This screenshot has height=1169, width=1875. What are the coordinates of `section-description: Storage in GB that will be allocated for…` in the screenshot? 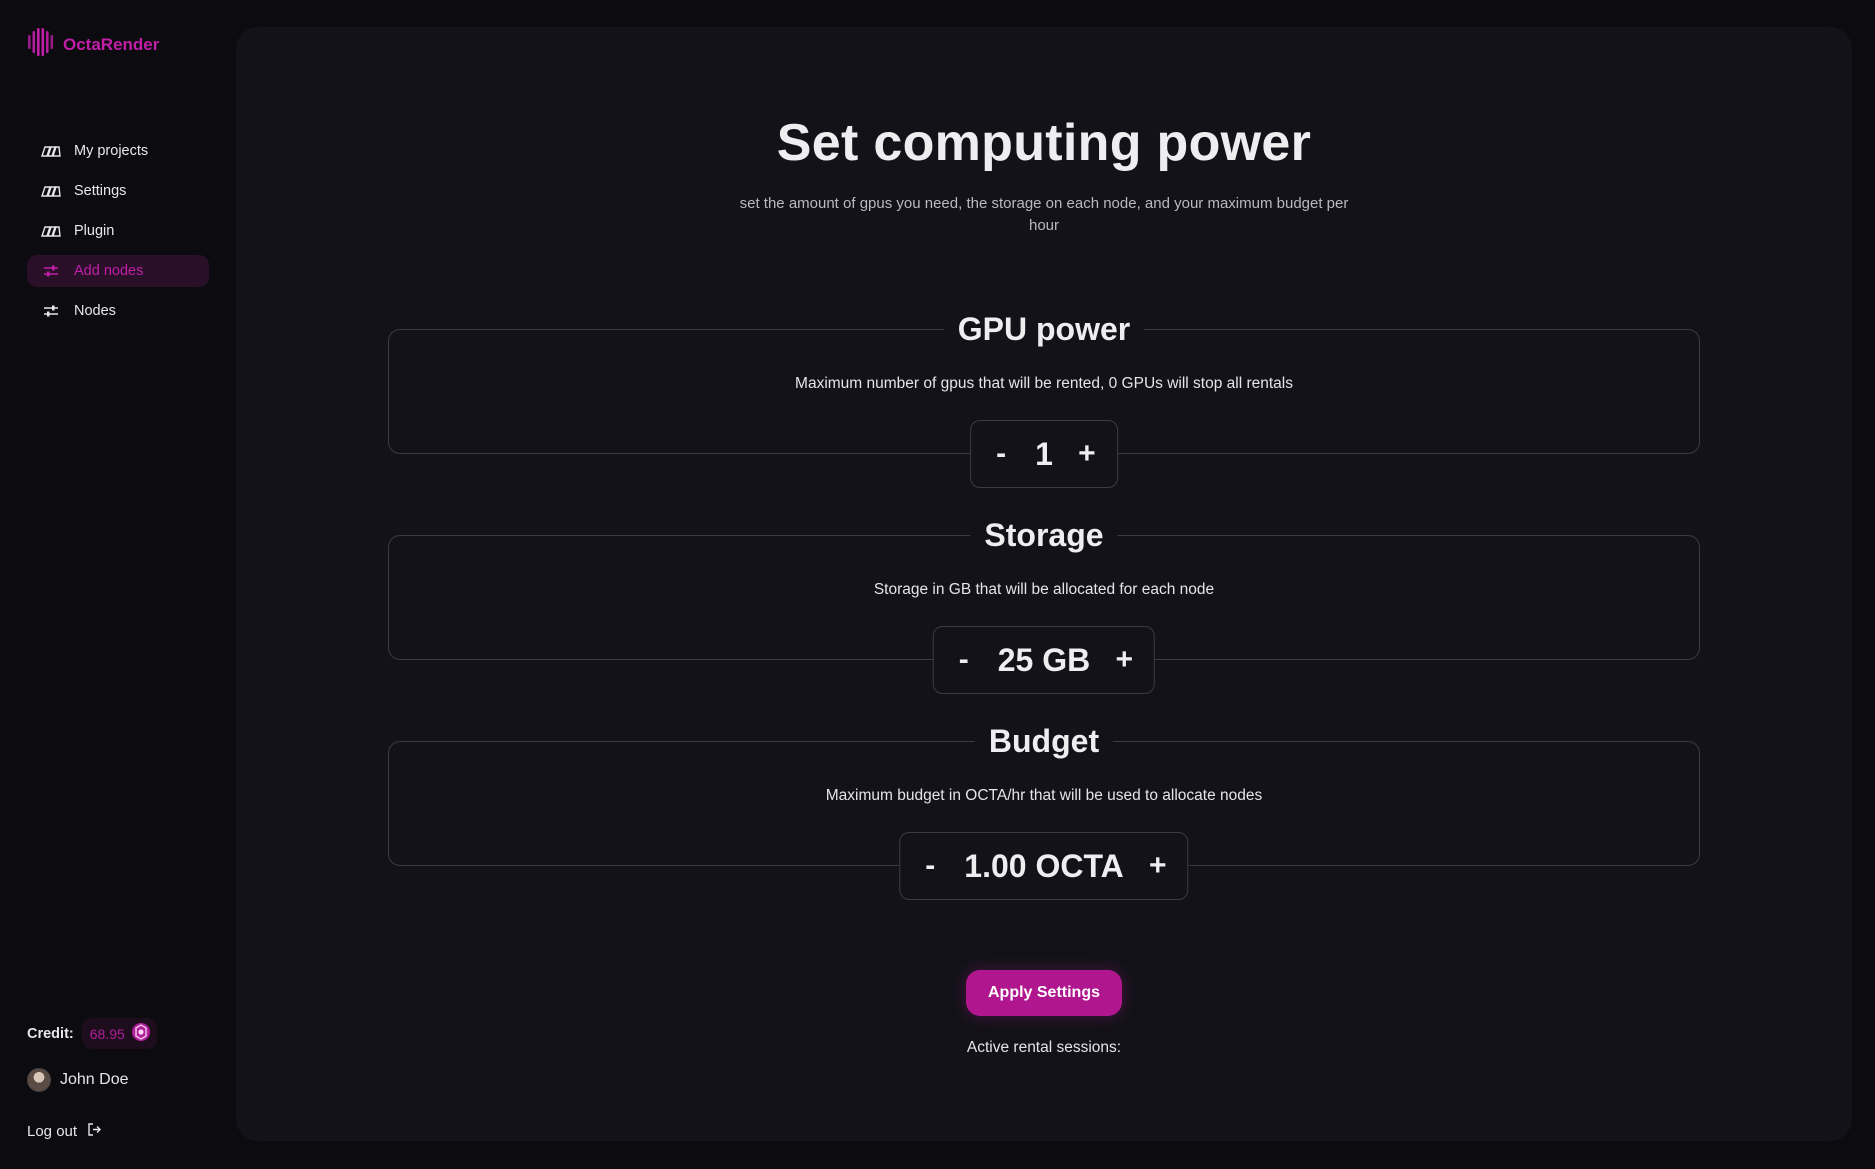 It's located at (1044, 589).